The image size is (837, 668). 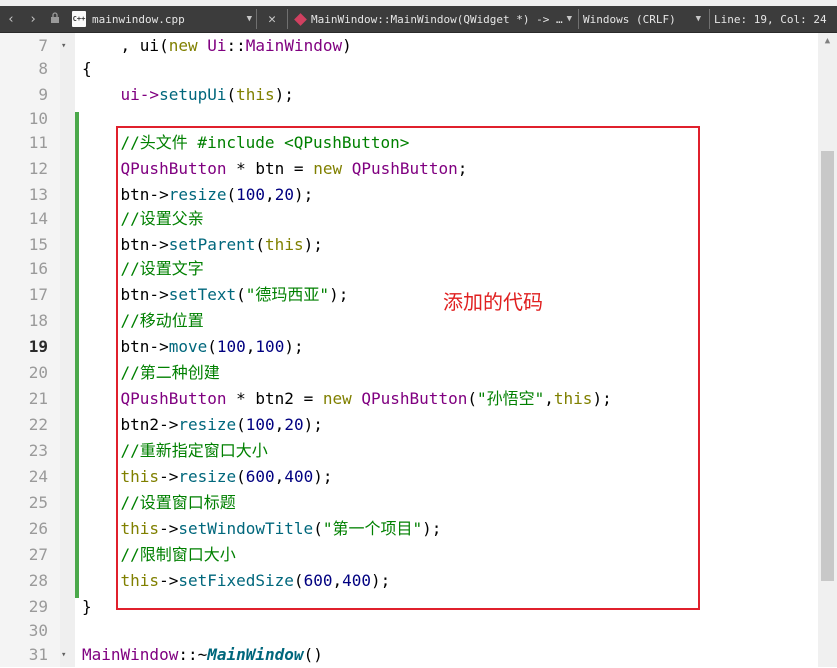 What do you see at coordinates (38, 450) in the screenshot?
I see `line-number: 23` at bounding box center [38, 450].